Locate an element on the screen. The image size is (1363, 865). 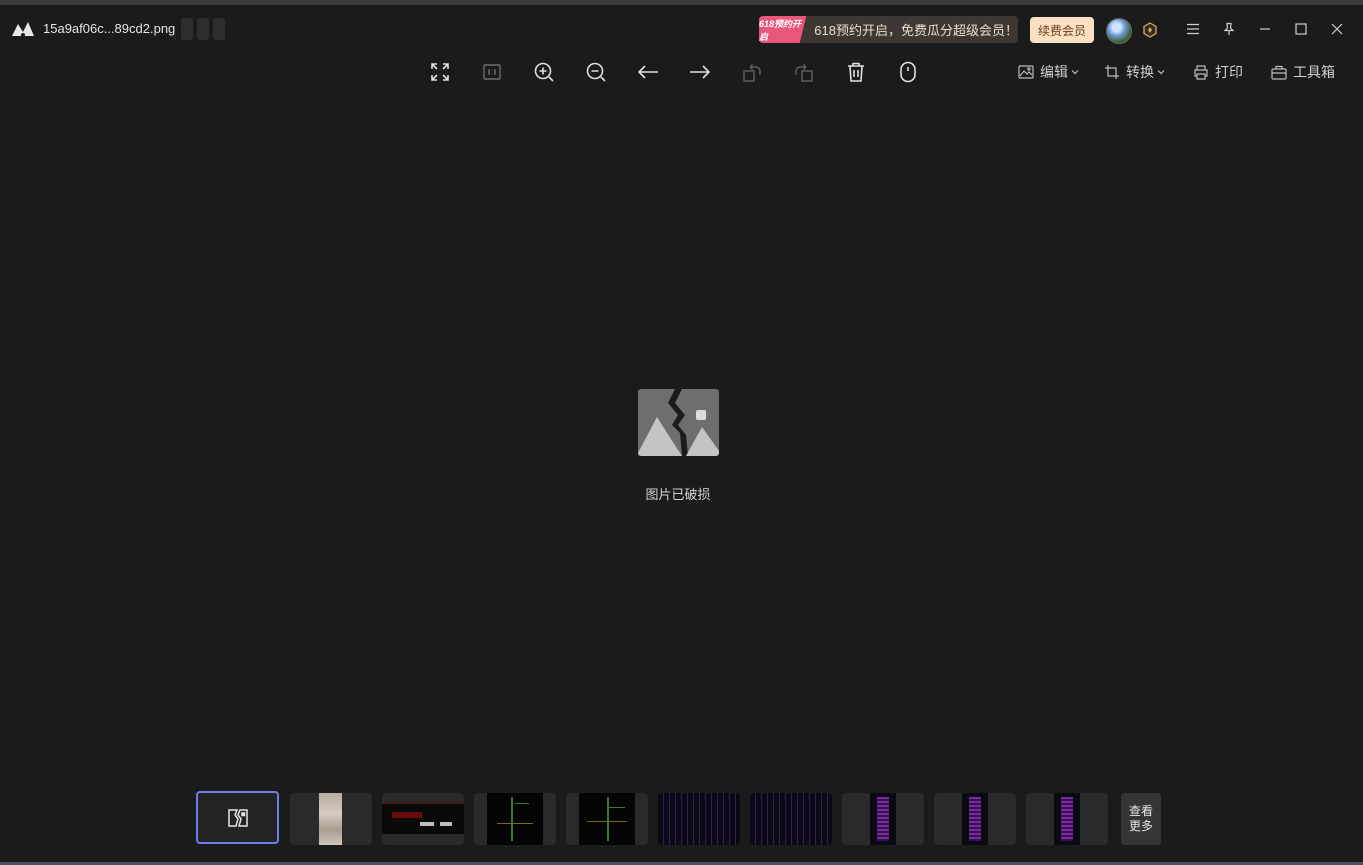
rotate-right-icon is located at coordinates (804, 72).